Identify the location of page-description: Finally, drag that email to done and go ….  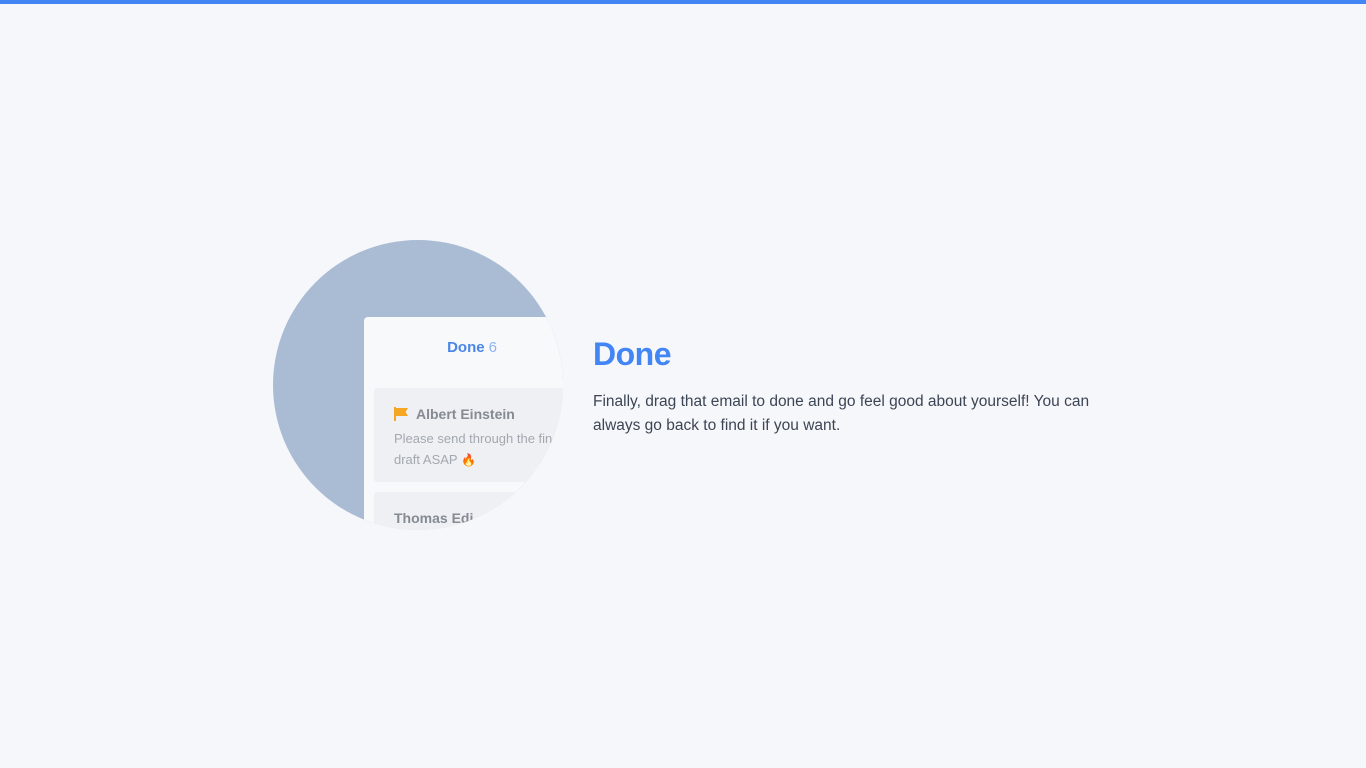
(841, 413).